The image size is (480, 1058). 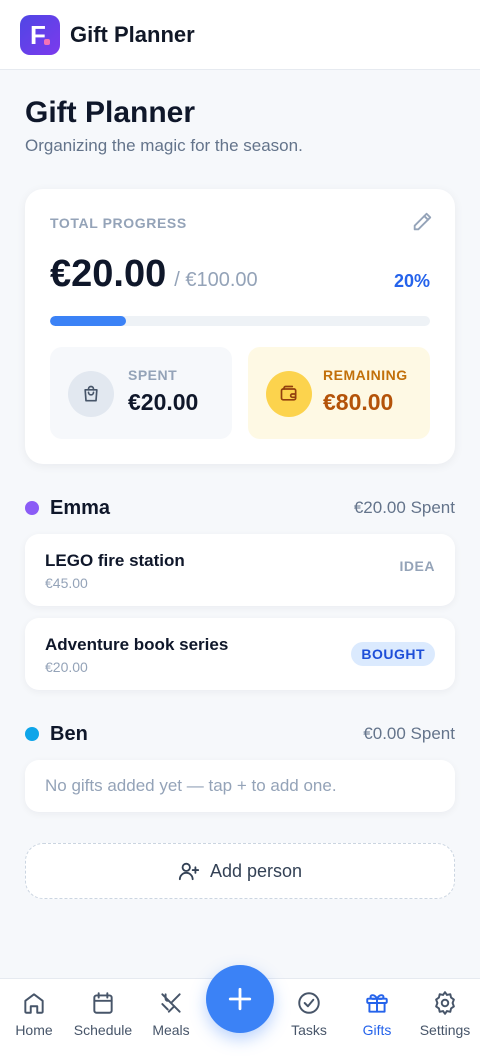 What do you see at coordinates (69, 733) in the screenshot?
I see `person-name: Ben` at bounding box center [69, 733].